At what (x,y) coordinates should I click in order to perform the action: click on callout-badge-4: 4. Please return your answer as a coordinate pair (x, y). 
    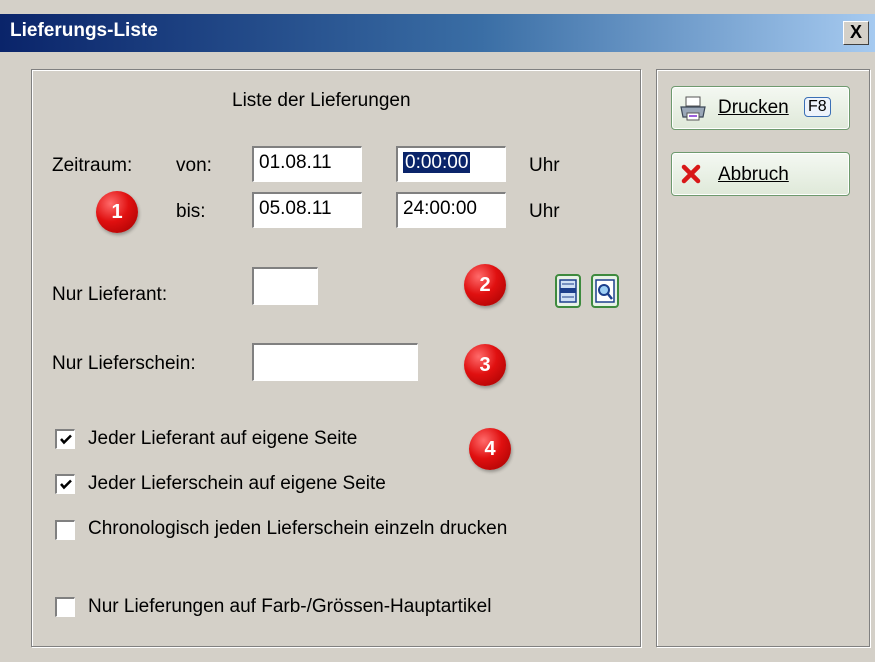
    Looking at the image, I should click on (490, 449).